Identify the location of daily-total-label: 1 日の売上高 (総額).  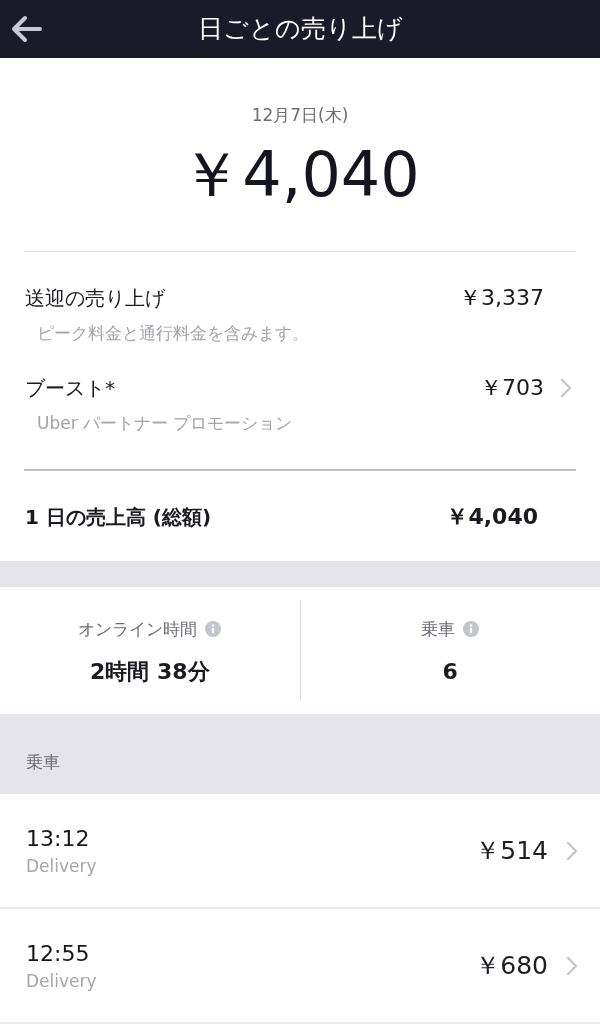
(119, 517).